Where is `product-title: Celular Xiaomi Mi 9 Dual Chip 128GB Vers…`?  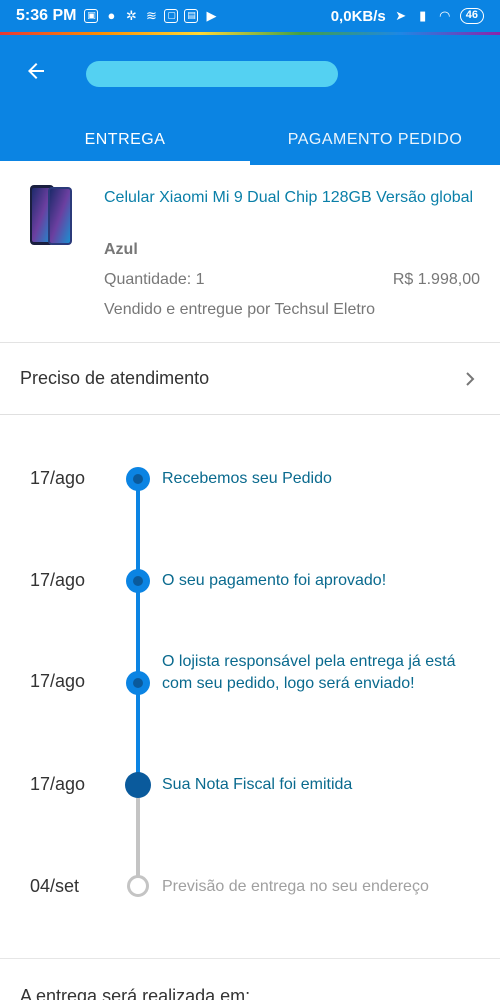 product-title: Celular Xiaomi Mi 9 Dual Chip 128GB Vers… is located at coordinates (294, 198).